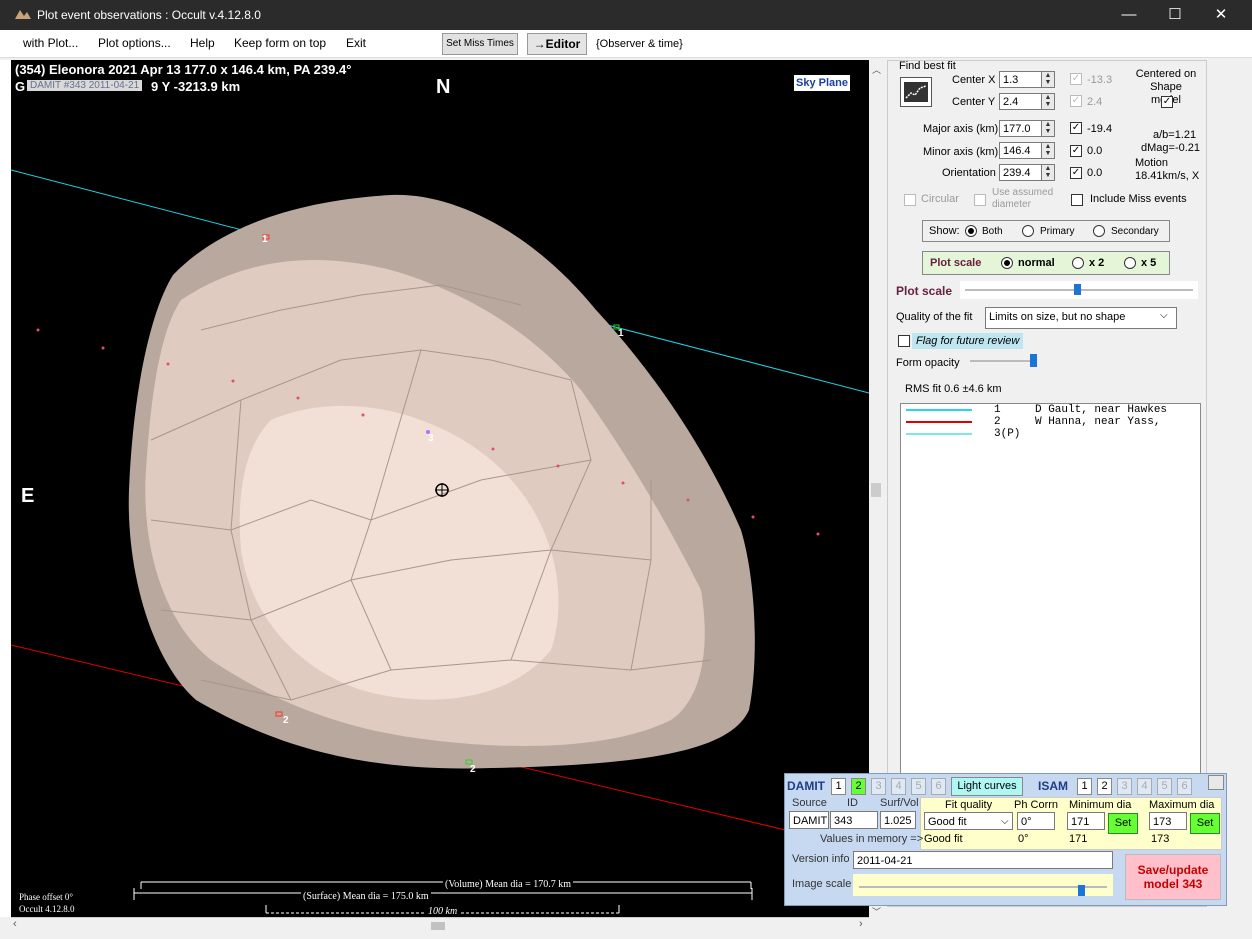 Image resolution: width=1252 pixels, height=939 pixels. I want to click on centered-on-shape-check: ✓, so click(1167, 102).